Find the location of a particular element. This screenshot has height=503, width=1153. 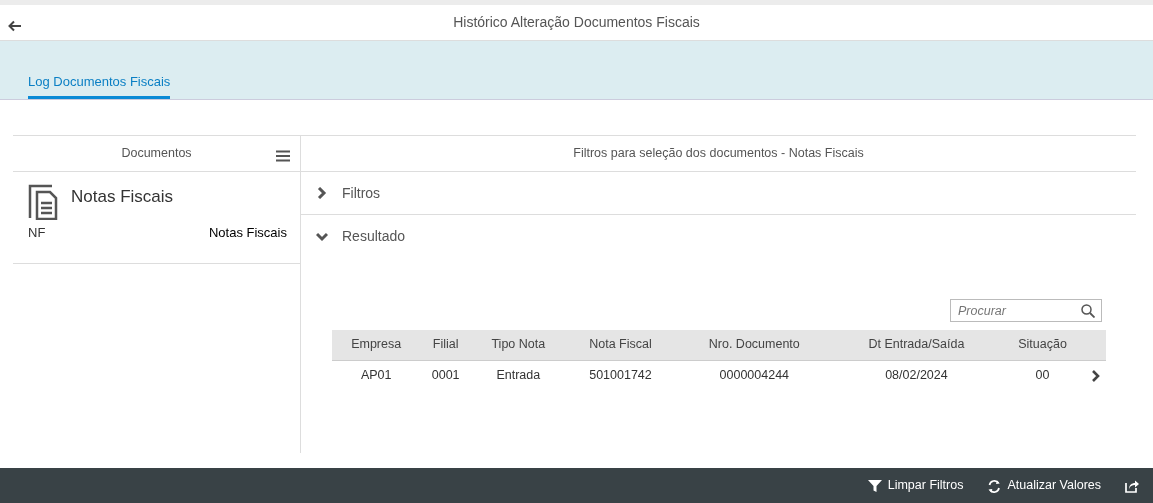

documents-icon is located at coordinates (43, 202).